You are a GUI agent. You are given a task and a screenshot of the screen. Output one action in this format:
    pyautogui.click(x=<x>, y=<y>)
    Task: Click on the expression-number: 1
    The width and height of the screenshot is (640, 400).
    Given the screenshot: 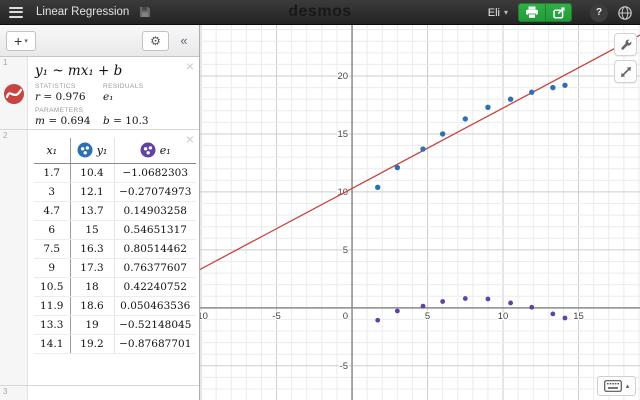 What is the action you would take?
    pyautogui.click(x=5, y=62)
    